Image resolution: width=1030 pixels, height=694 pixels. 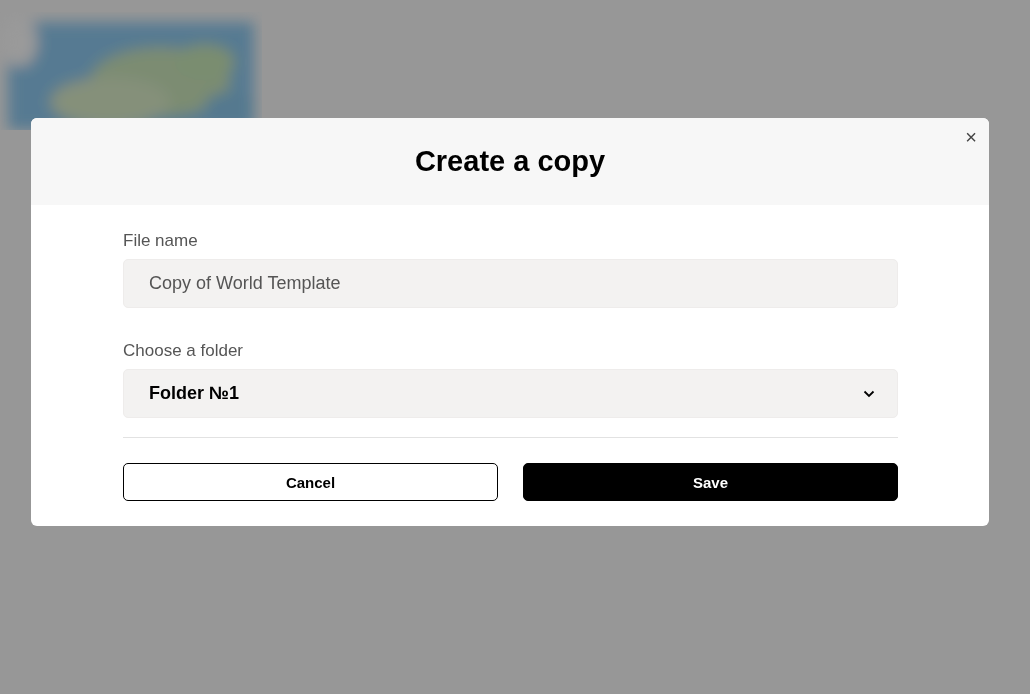 What do you see at coordinates (184, 351) in the screenshot?
I see `field-label: Choose a folder` at bounding box center [184, 351].